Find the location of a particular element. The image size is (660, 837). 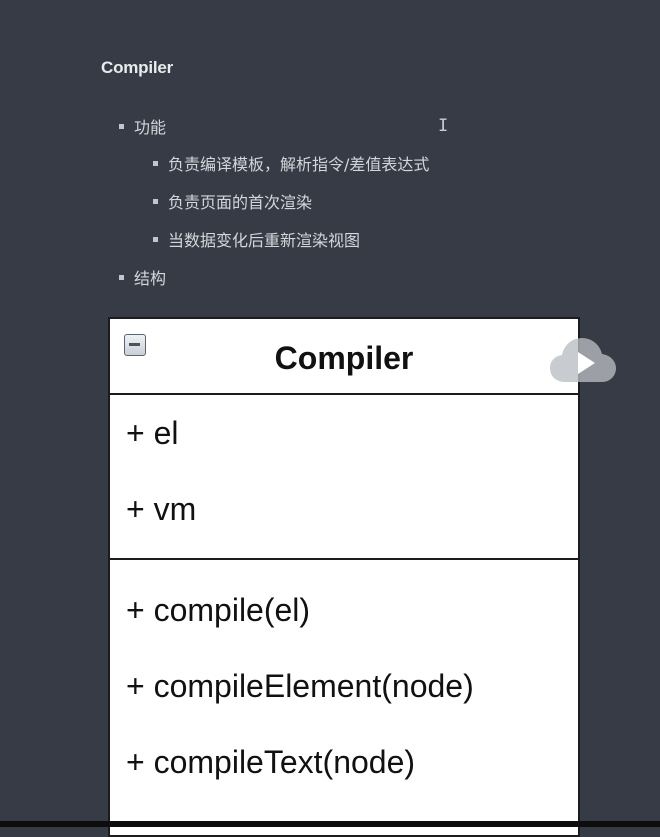

uml-method: + compileElement(node) is located at coordinates (300, 686).